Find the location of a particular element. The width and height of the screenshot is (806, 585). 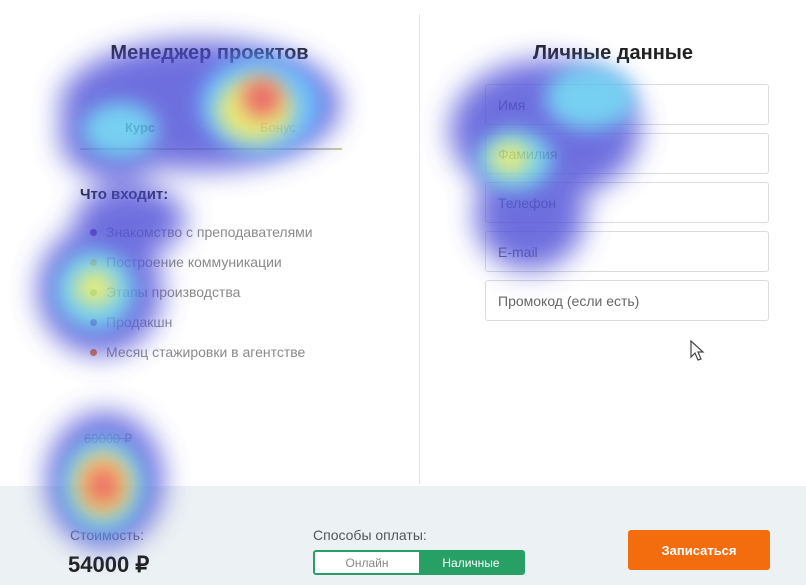

last-name-input is located at coordinates (627, 153).